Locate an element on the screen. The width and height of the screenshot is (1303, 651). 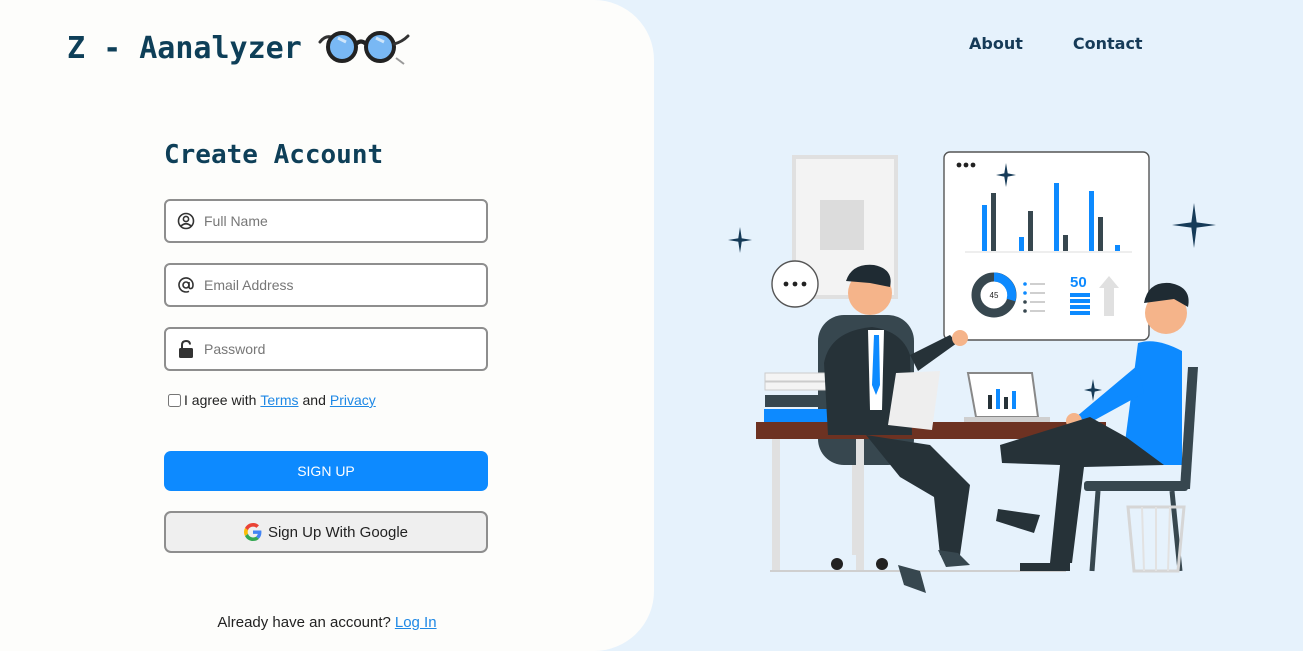
email-field is located at coordinates (326, 285).